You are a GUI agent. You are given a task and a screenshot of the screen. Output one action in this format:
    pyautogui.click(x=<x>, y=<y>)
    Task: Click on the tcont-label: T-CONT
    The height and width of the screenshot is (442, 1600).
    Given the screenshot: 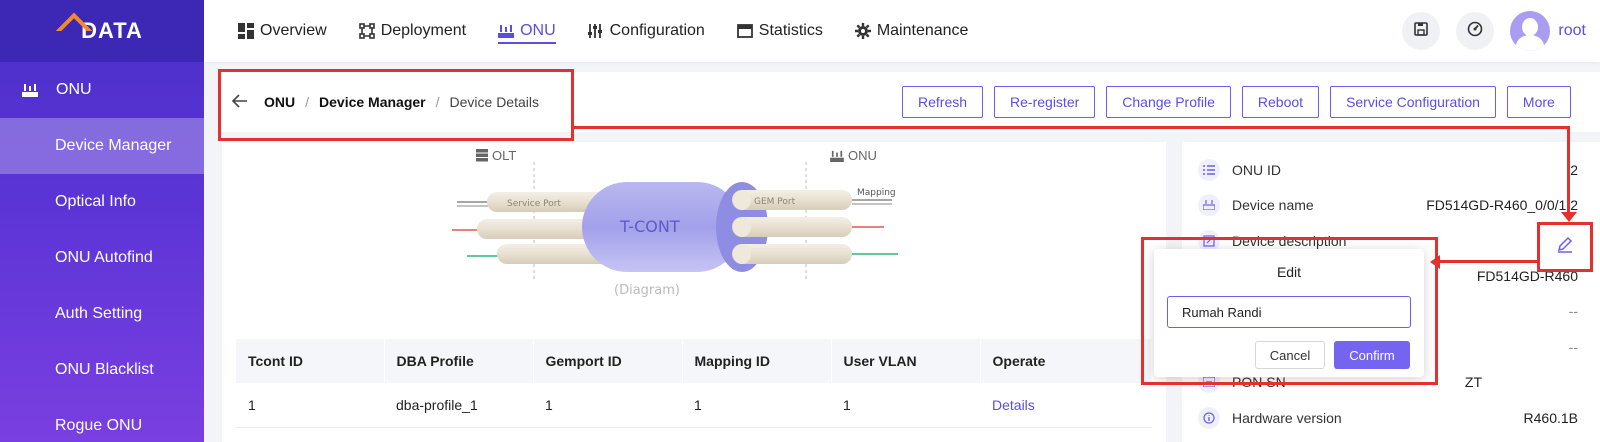 What is the action you would take?
    pyautogui.click(x=649, y=226)
    